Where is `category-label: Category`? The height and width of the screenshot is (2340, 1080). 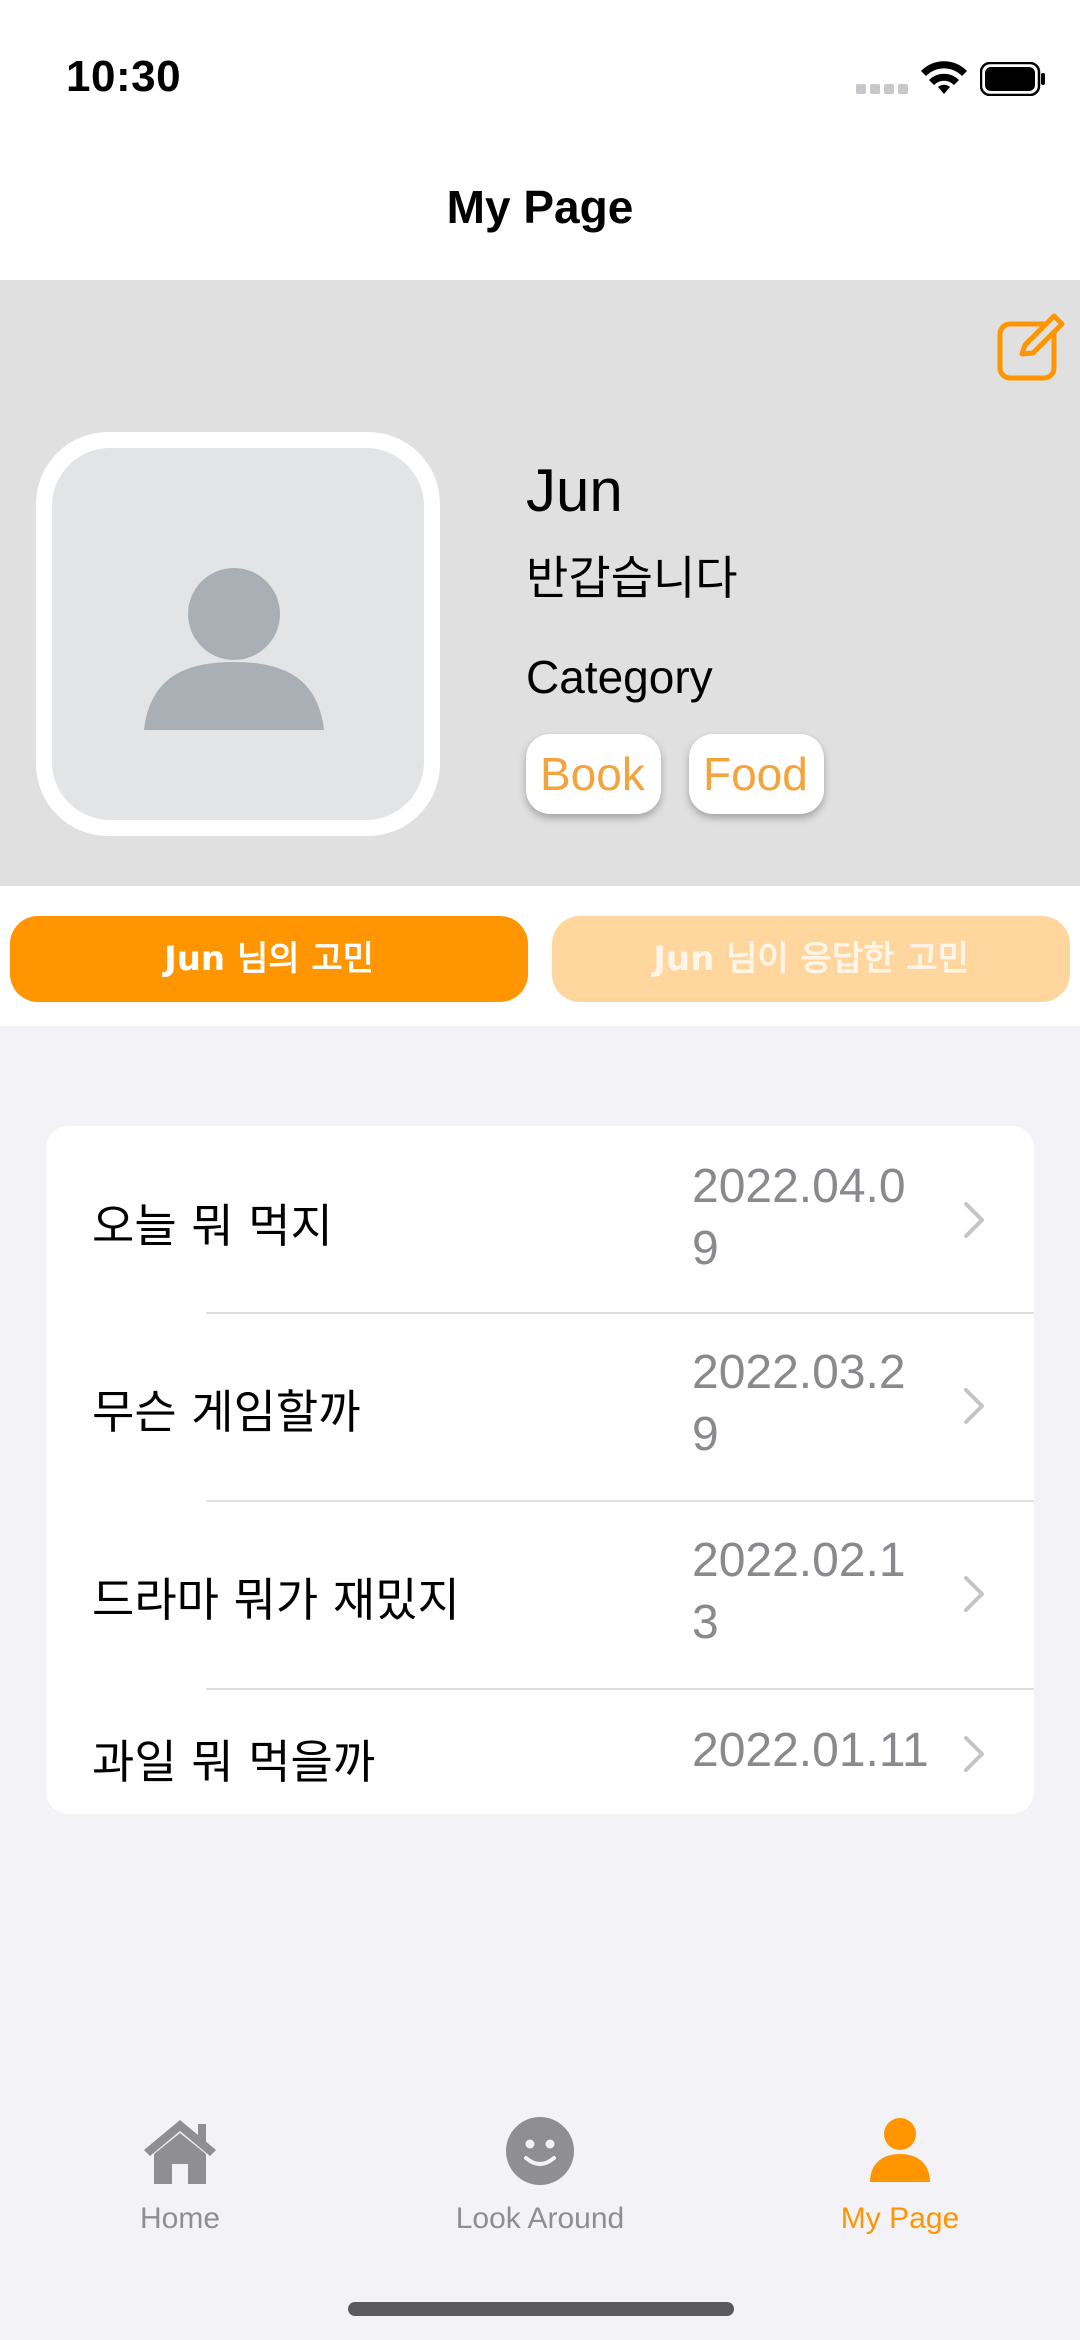 category-label: Category is located at coordinates (619, 677).